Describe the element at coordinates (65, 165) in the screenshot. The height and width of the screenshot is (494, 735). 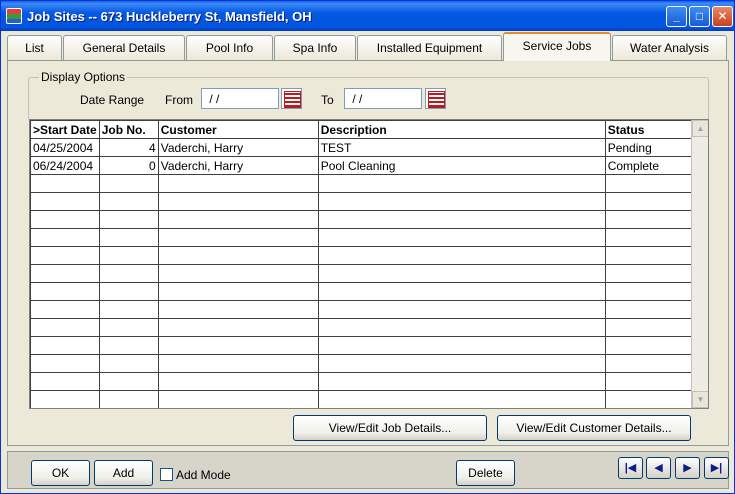
I see `cell-start-date: 06/24/2004` at that location.